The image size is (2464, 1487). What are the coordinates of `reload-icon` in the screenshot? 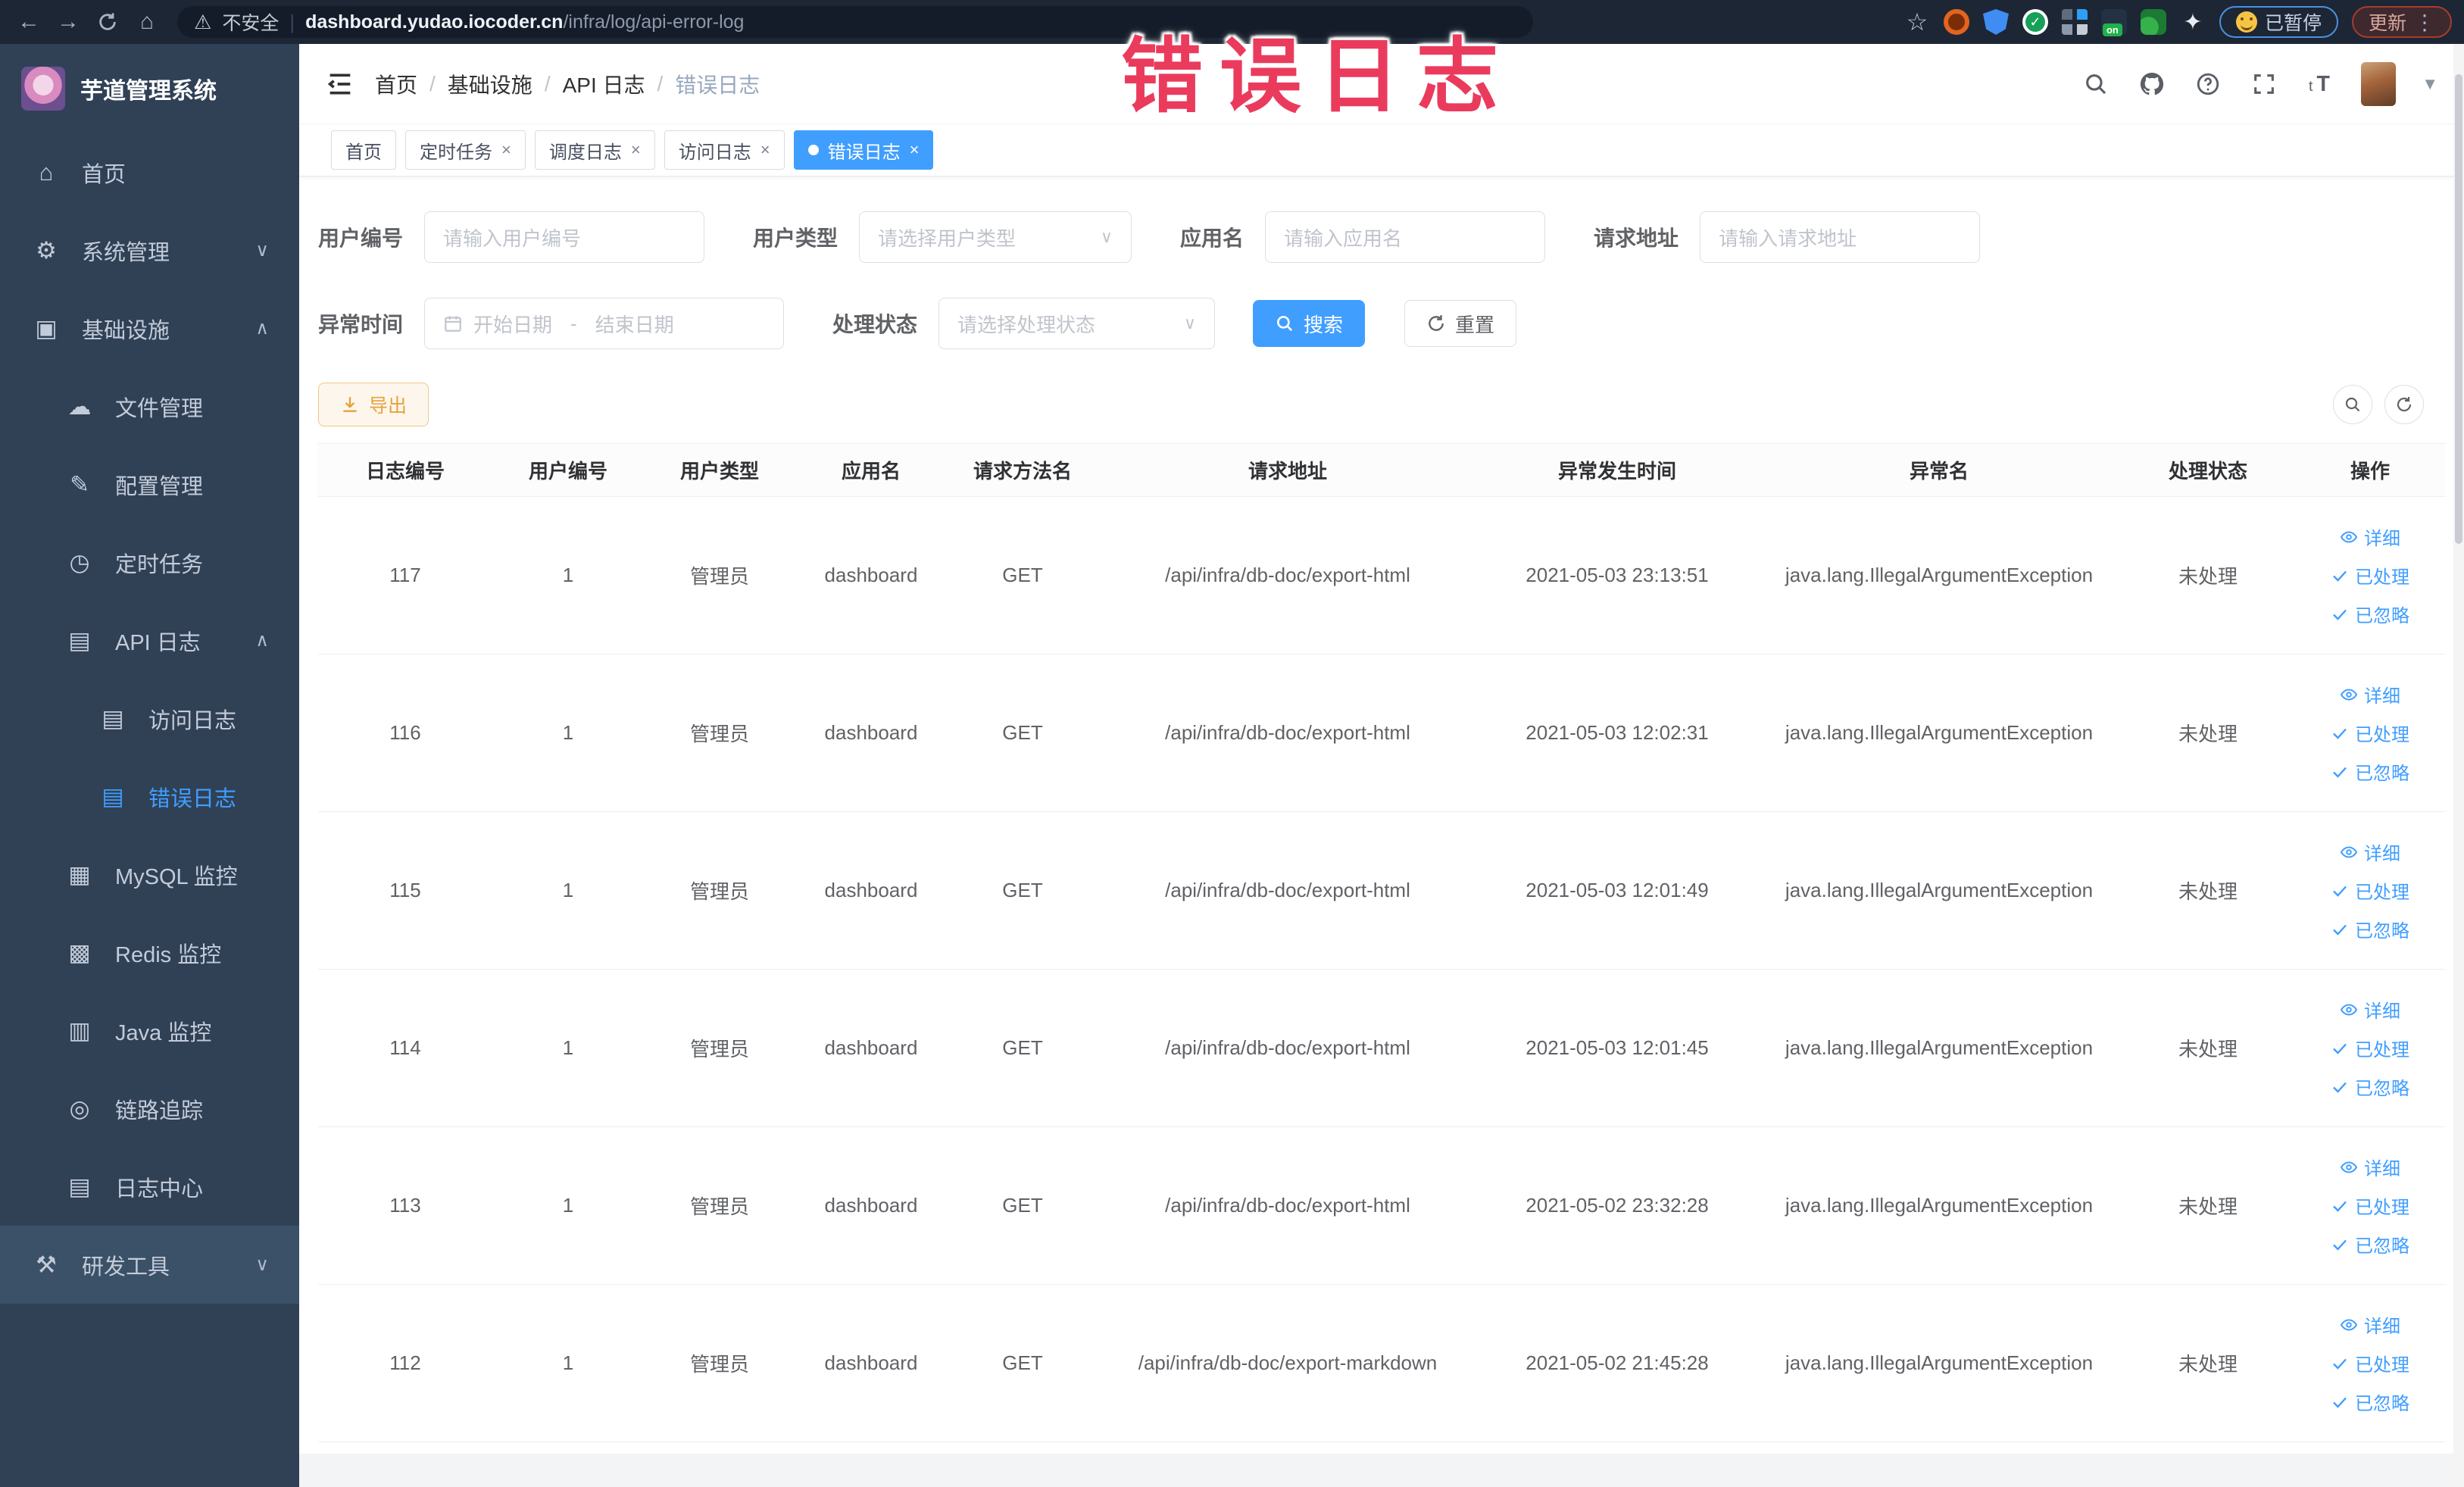 It's located at (107, 22).